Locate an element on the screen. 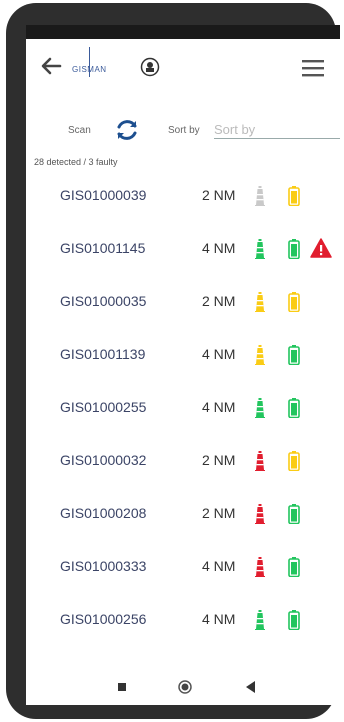  device-row: GIS01000255 4 NM is located at coordinates (183, 409).